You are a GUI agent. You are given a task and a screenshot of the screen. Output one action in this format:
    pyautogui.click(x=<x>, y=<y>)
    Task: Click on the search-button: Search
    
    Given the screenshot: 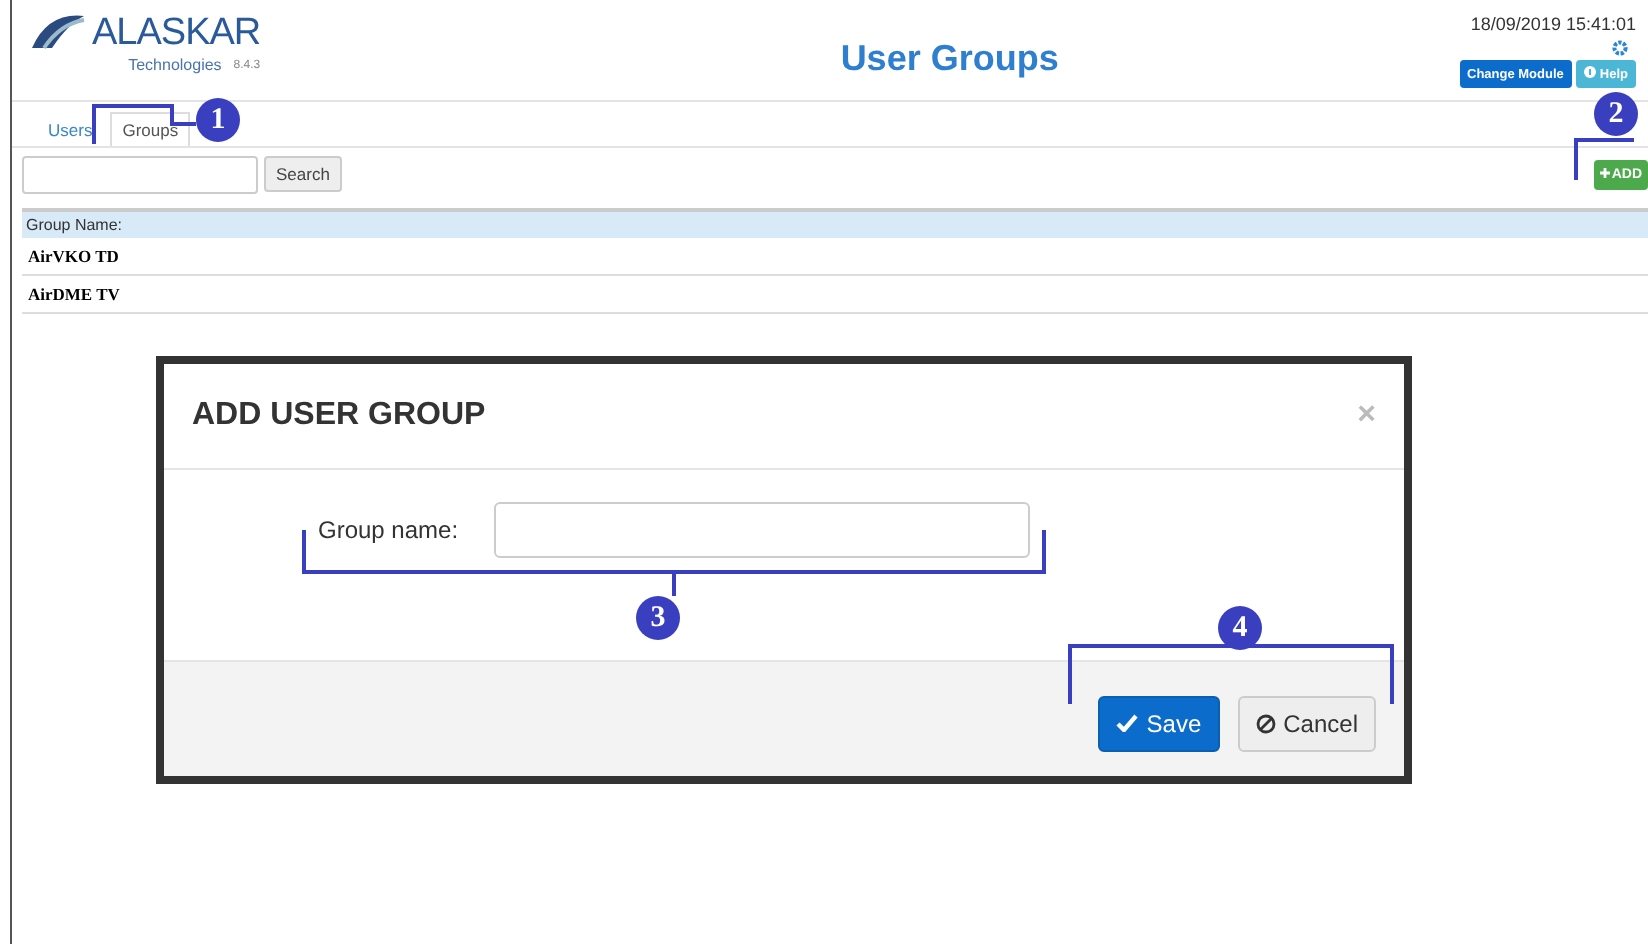 What is the action you would take?
    pyautogui.click(x=303, y=174)
    